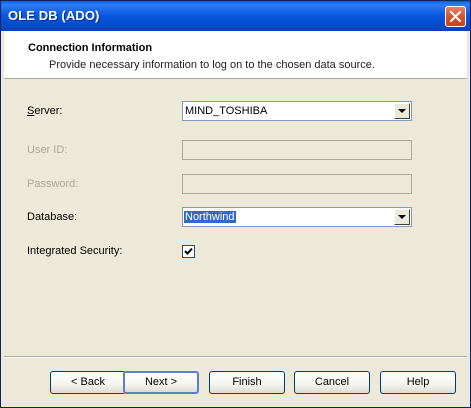  Describe the element at coordinates (48, 111) in the screenshot. I see `server-label-text: erver:` at that location.